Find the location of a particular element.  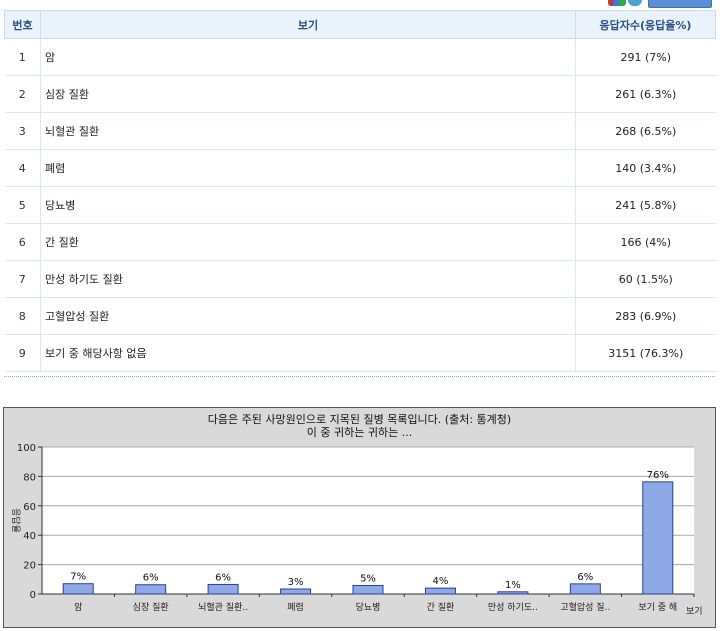

dotted-divider is located at coordinates (359, 376).